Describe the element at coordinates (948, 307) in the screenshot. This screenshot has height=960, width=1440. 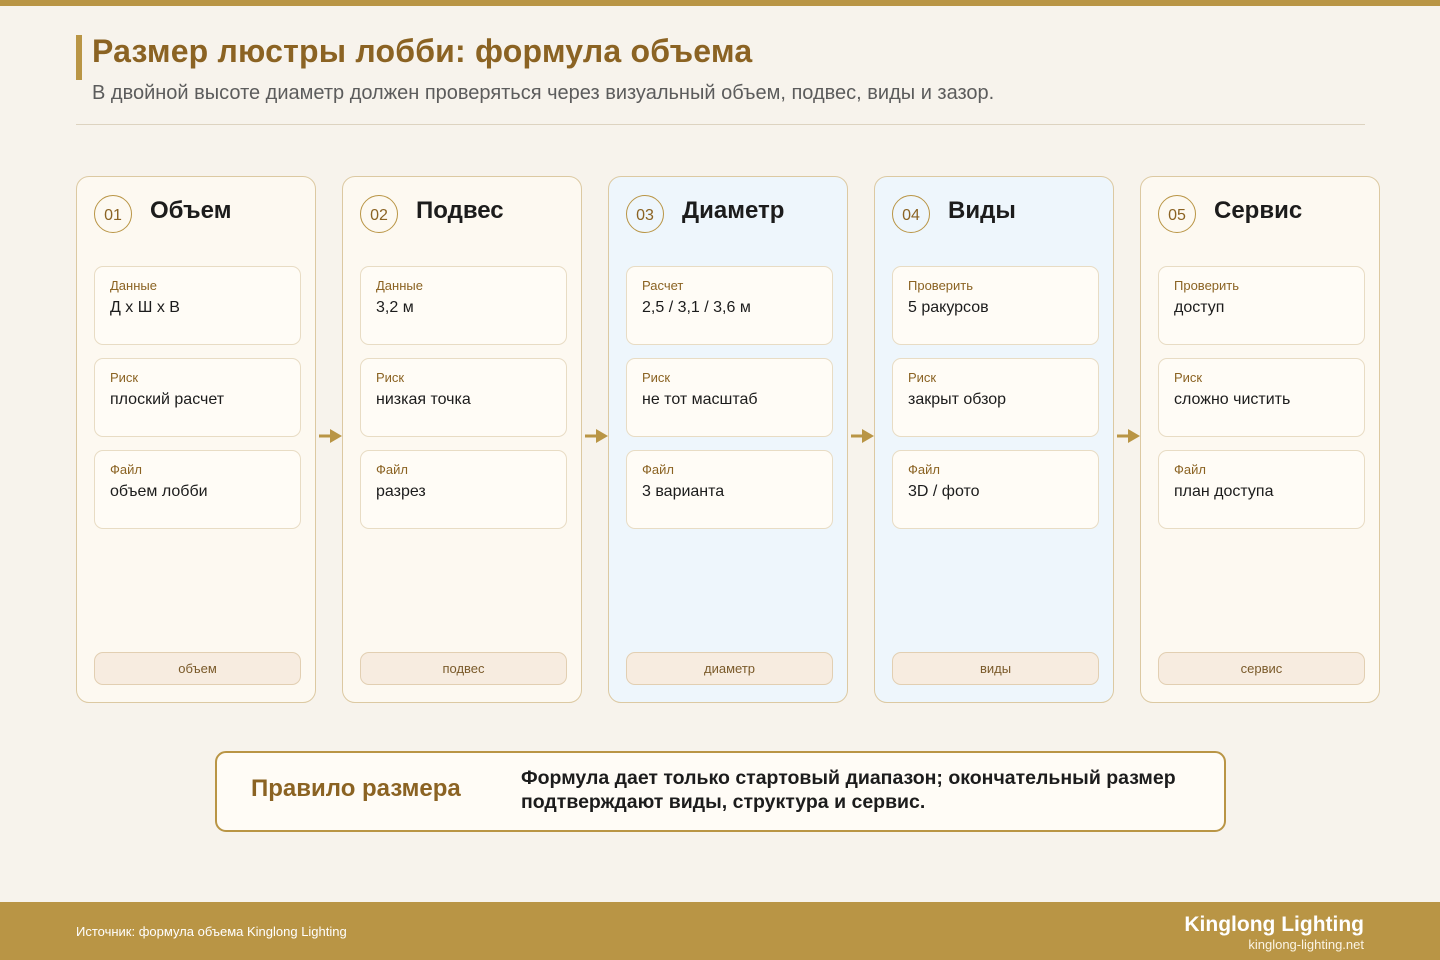
I see `field-value: 5 ракурсов` at that location.